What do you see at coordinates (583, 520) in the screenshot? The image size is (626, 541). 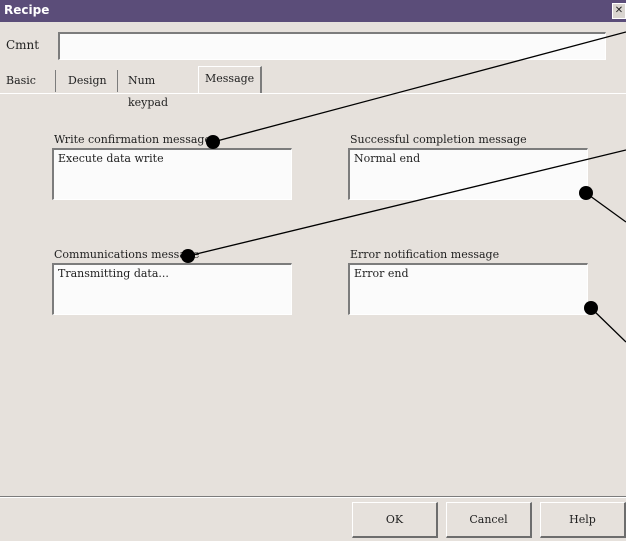 I see `help-button: Help` at bounding box center [583, 520].